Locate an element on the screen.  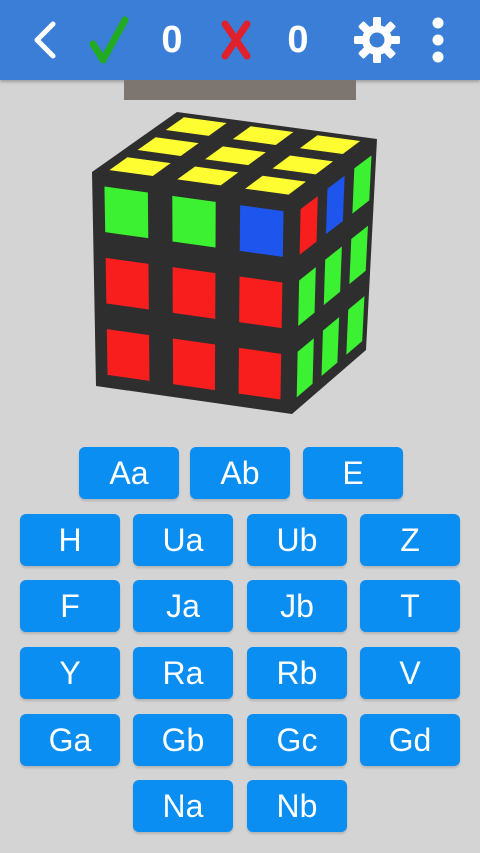
more-options-button is located at coordinates (438, 40).